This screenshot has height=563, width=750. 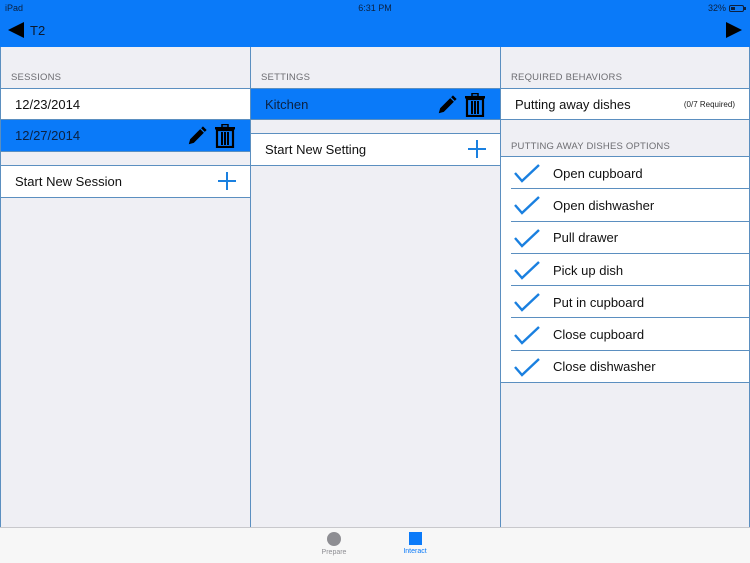 What do you see at coordinates (125, 182) in the screenshot?
I see `start-new-session-button: Start New Session` at bounding box center [125, 182].